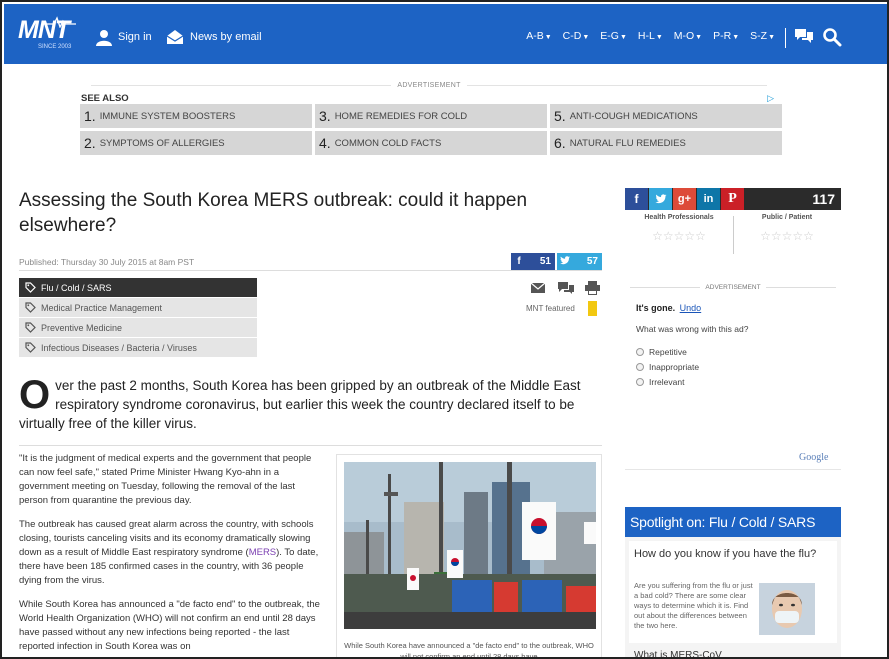 This screenshot has width=889, height=659. What do you see at coordinates (262, 552) in the screenshot?
I see `mers-link: MERS` at bounding box center [262, 552].